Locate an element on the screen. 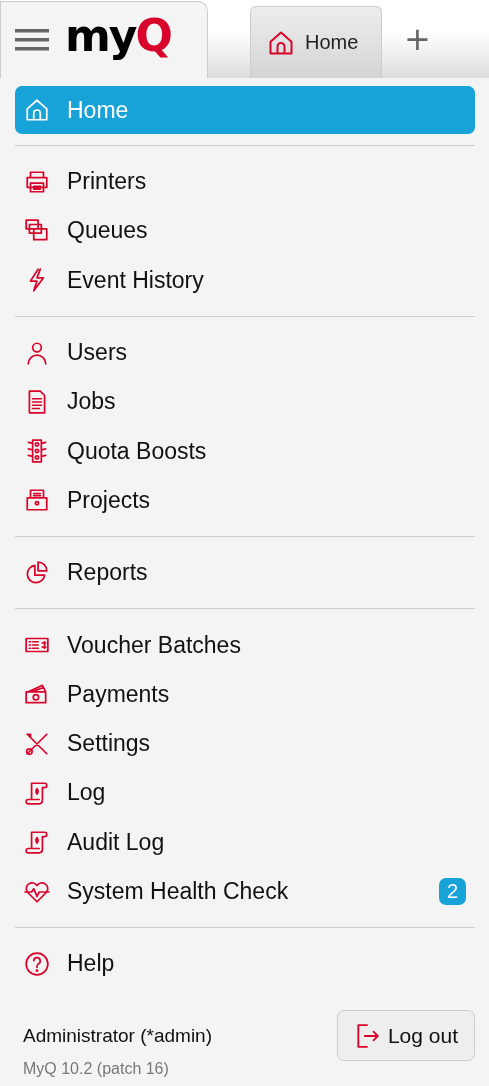 The image size is (489, 1086). new-tab-button: + is located at coordinates (417, 39).